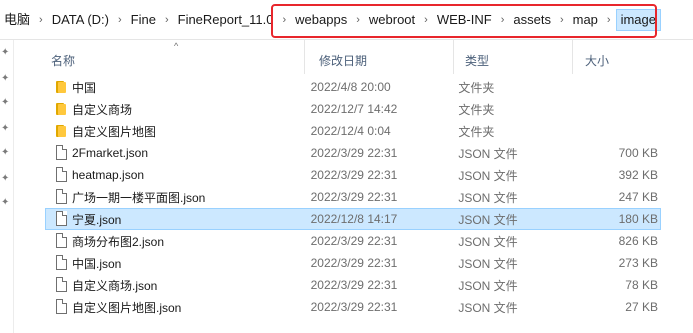 The width and height of the screenshot is (693, 333). I want to click on breadcrumb-item: map, so click(585, 20).